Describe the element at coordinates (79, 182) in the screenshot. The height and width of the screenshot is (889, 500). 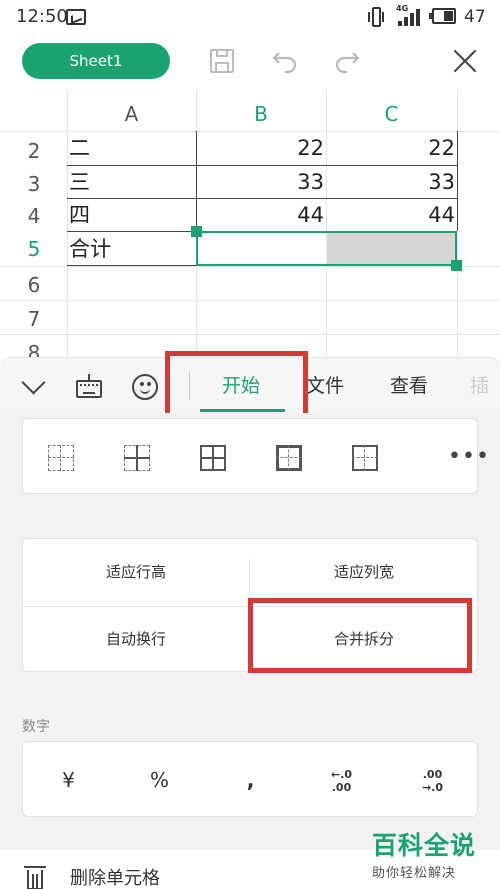
I see `cell-a3: 三` at that location.